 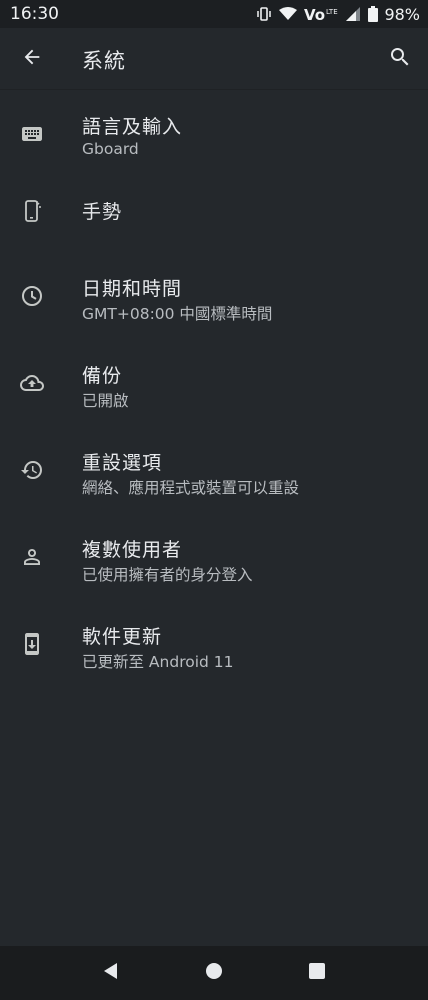 I want to click on setting-date-time: 日期和時間 GMT+08:00 中國標準時間, so click(x=214, y=297).